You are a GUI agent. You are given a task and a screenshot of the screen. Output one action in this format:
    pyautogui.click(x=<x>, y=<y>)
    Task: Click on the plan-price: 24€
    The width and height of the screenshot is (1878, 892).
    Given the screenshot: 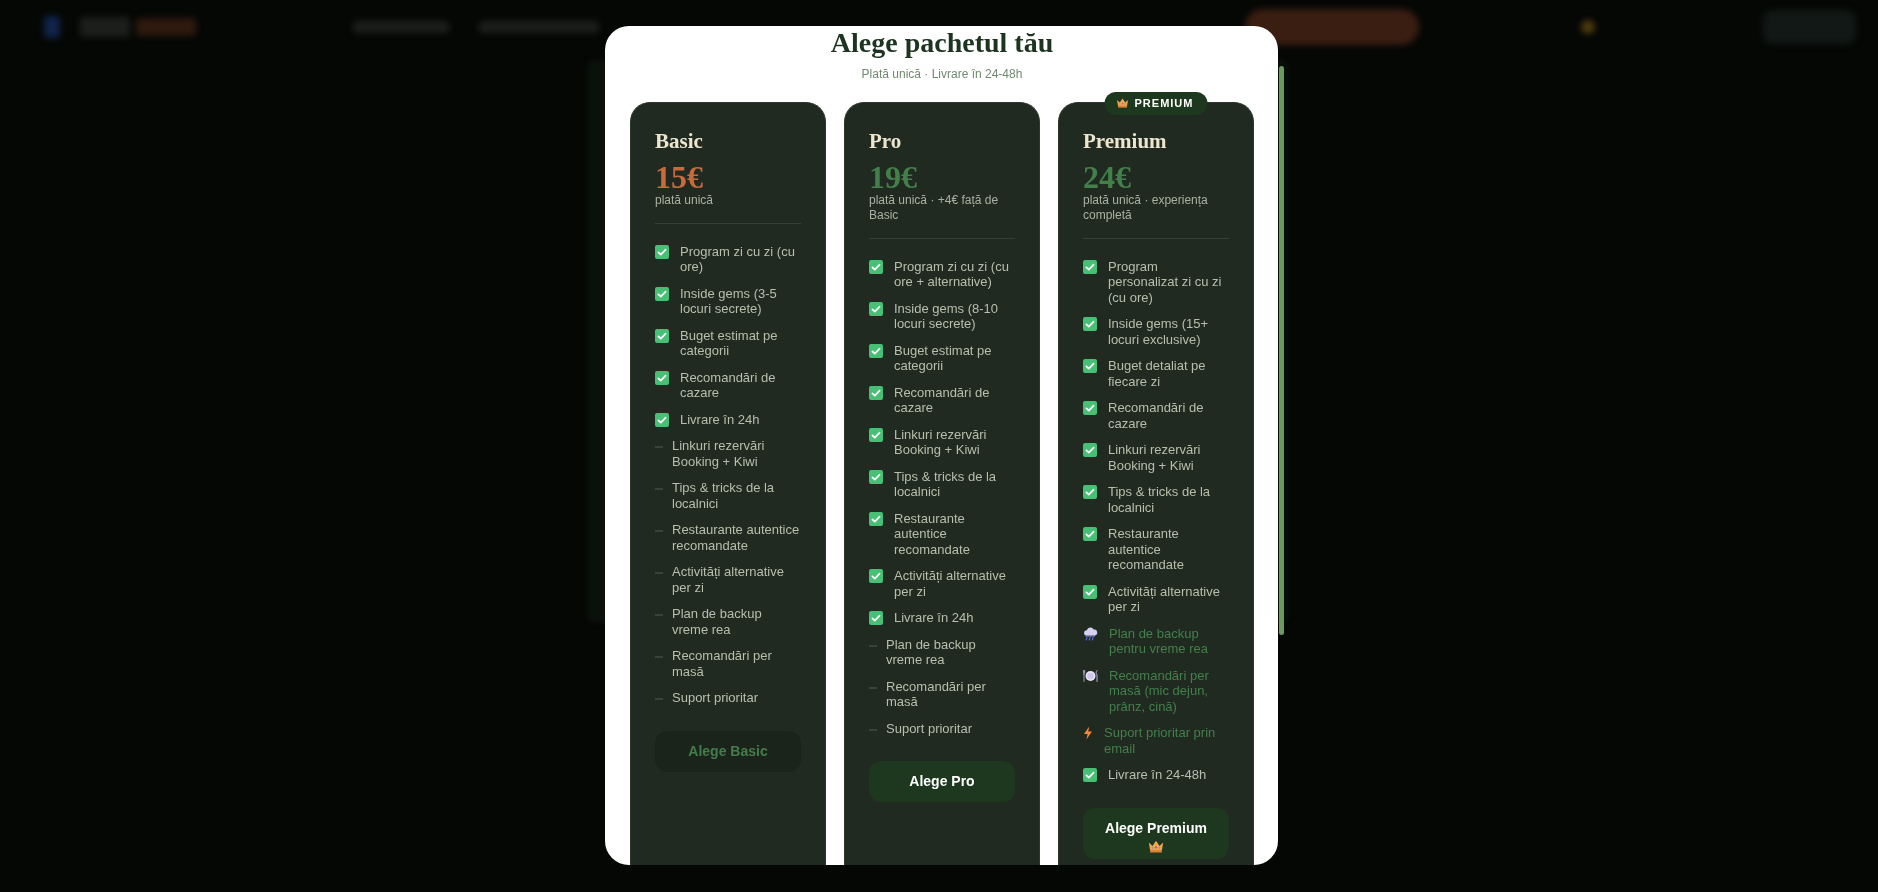 What is the action you would take?
    pyautogui.click(x=1107, y=176)
    